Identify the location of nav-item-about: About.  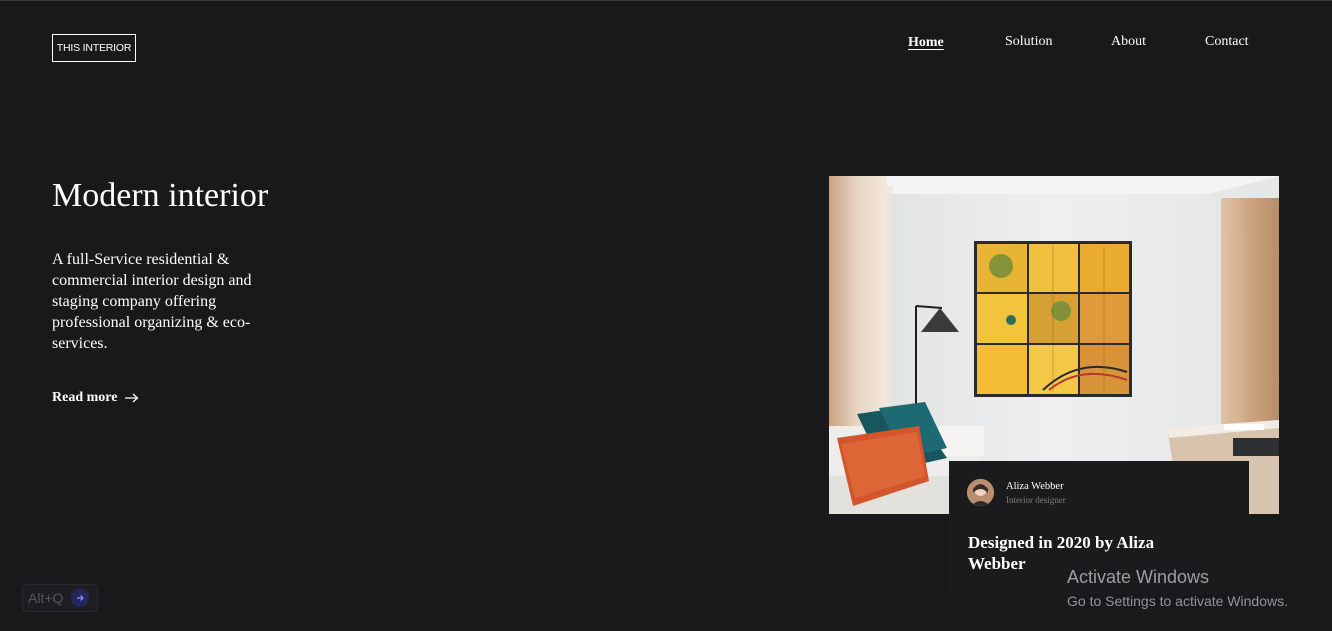
(1128, 42).